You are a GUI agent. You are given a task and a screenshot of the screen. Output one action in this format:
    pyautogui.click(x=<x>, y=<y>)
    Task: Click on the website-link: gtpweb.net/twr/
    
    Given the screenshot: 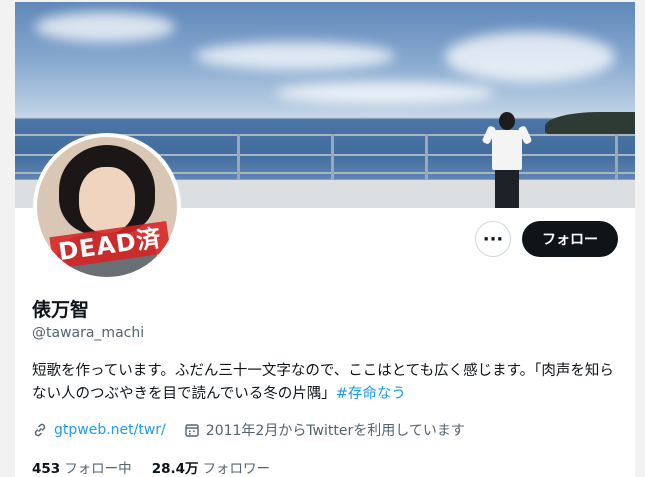 What is the action you would take?
    pyautogui.click(x=110, y=430)
    